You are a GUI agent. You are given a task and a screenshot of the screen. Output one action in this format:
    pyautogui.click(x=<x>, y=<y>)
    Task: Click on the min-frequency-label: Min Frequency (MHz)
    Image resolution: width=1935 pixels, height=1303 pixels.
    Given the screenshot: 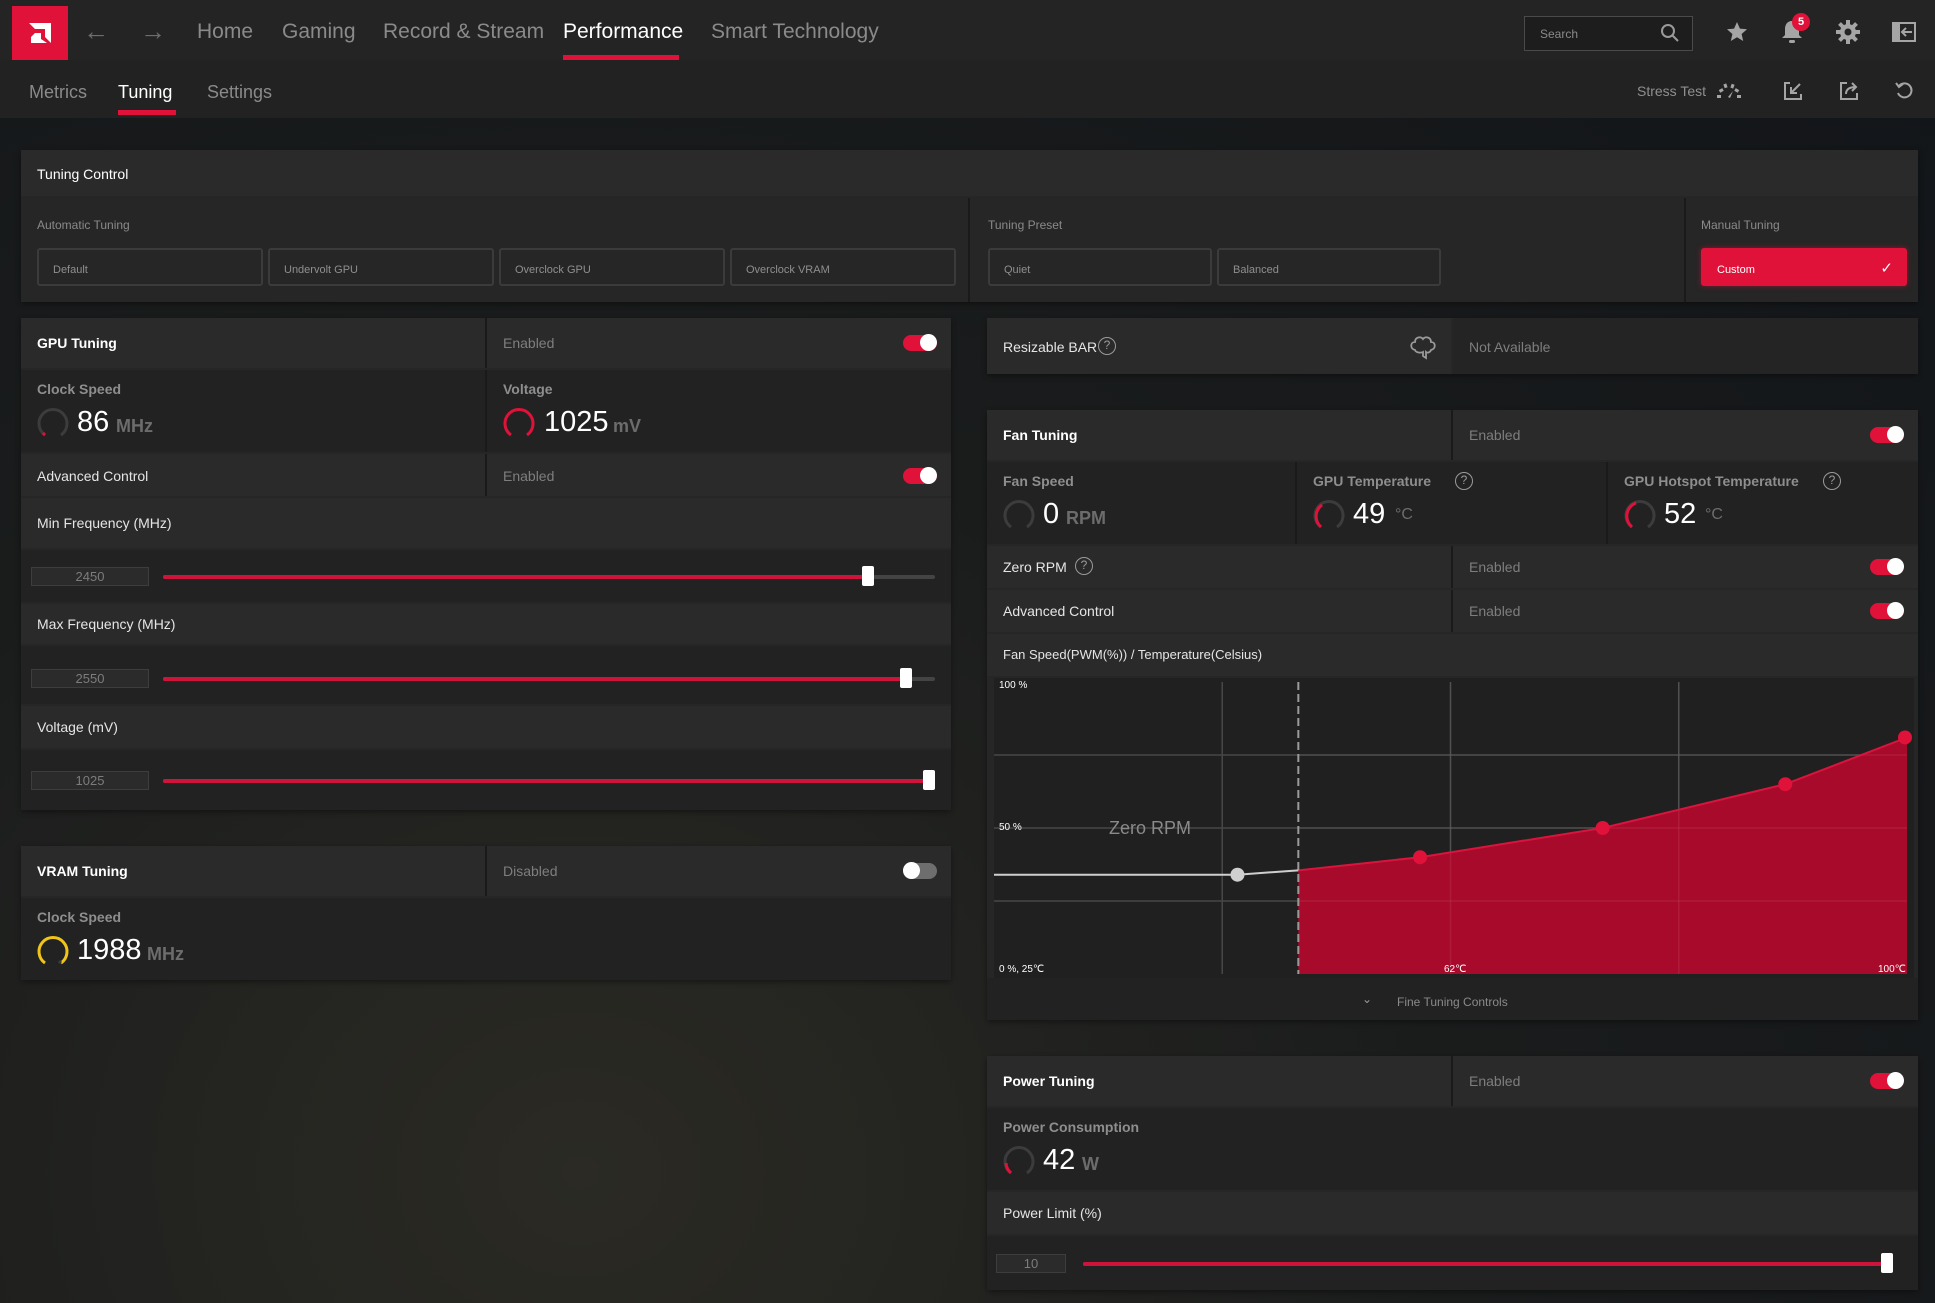 What is the action you would take?
    pyautogui.click(x=104, y=523)
    